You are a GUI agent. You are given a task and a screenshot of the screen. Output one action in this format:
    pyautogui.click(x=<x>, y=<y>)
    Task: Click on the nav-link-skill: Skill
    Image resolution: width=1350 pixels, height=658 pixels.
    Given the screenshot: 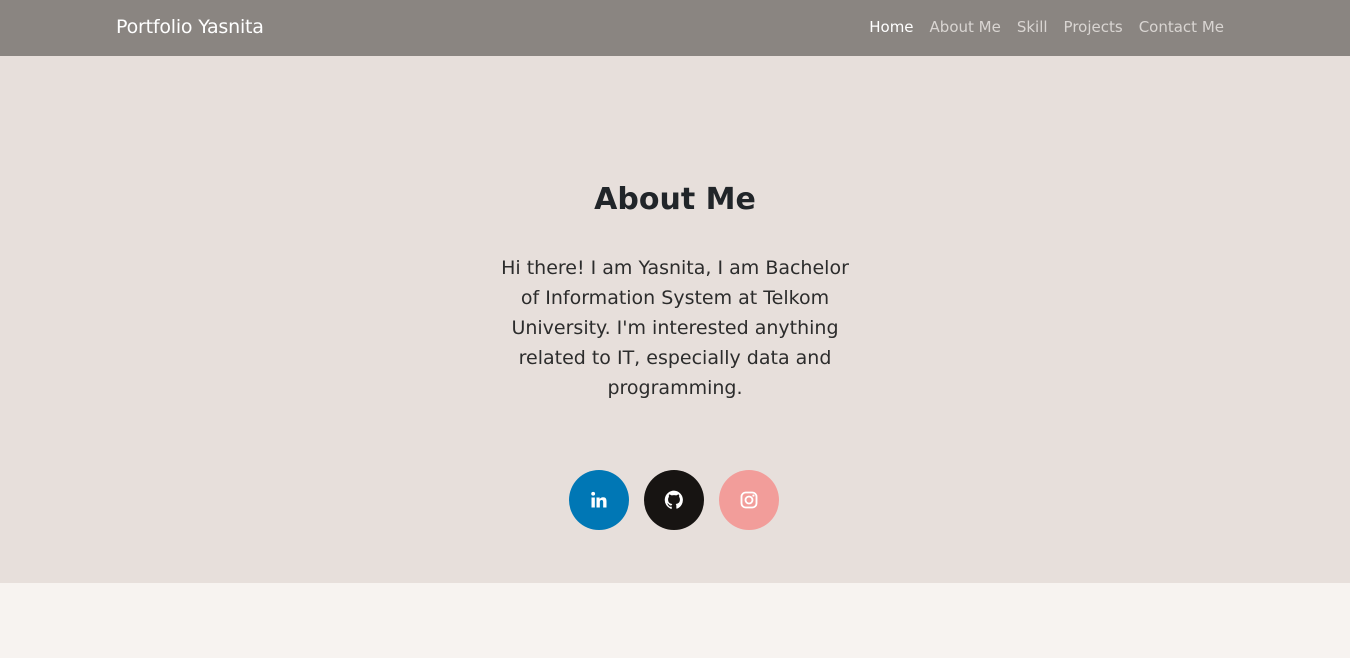 What is the action you would take?
    pyautogui.click(x=1032, y=27)
    